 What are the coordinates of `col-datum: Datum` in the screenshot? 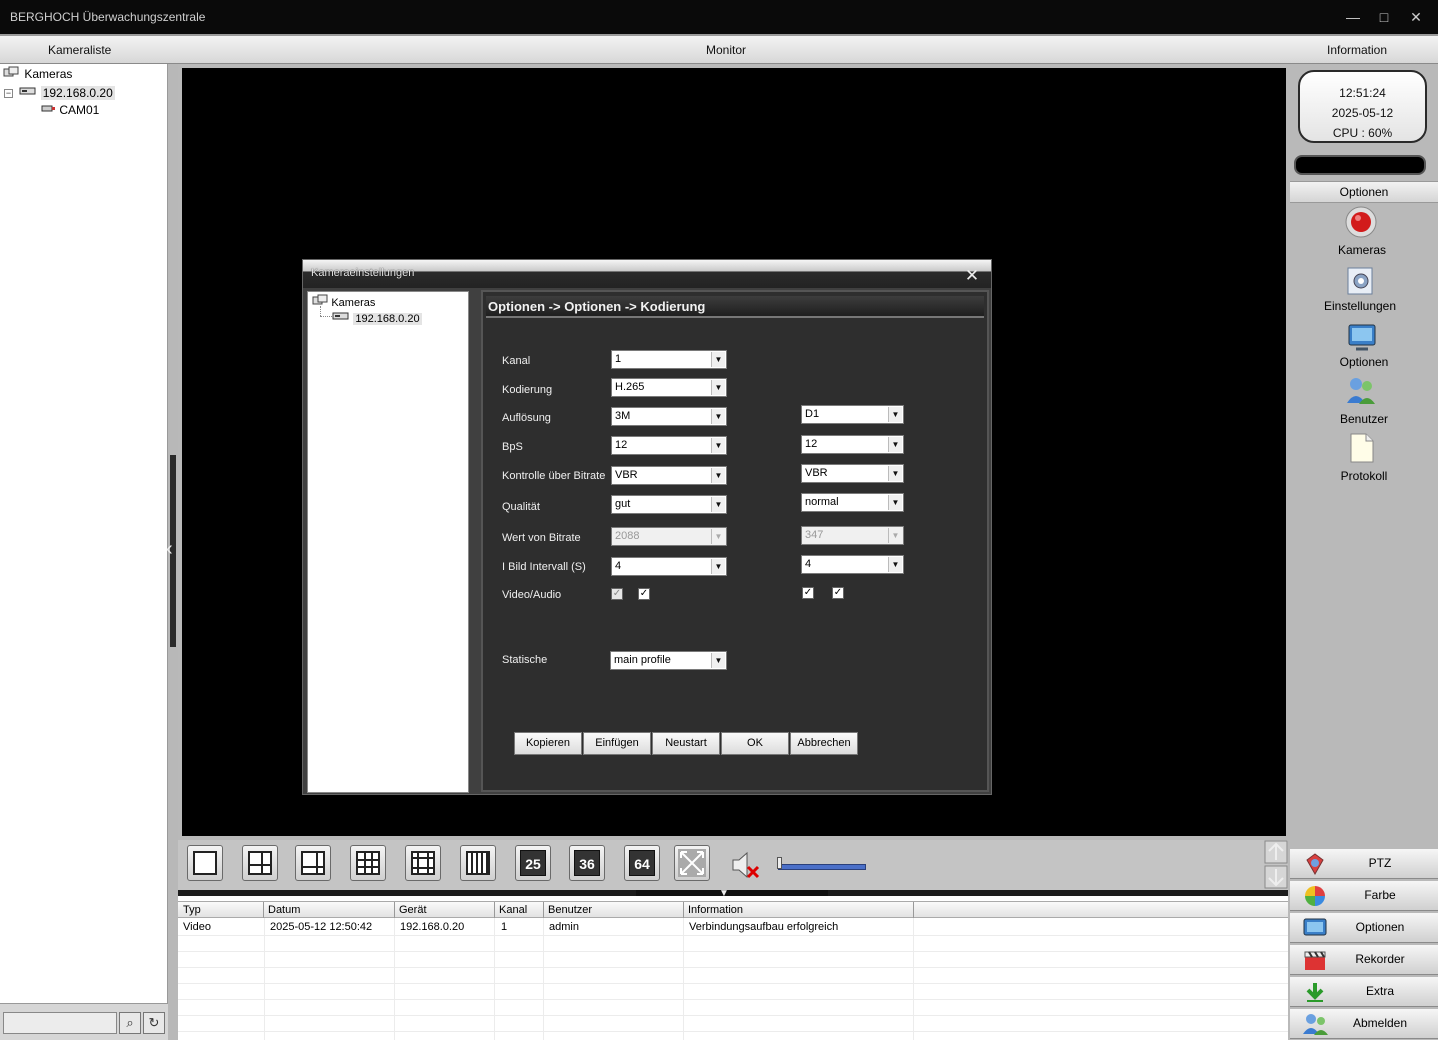 It's located at (329, 910).